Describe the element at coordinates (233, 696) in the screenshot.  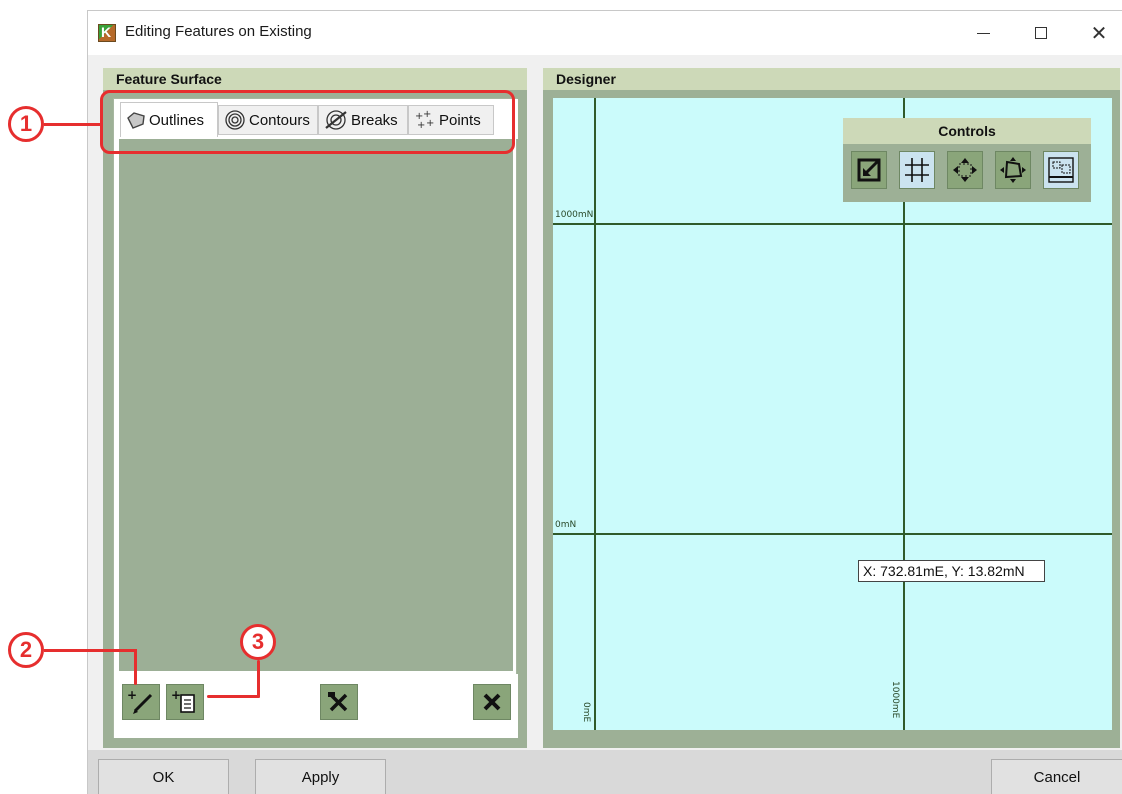
I see `annotation-3-leader-h` at that location.